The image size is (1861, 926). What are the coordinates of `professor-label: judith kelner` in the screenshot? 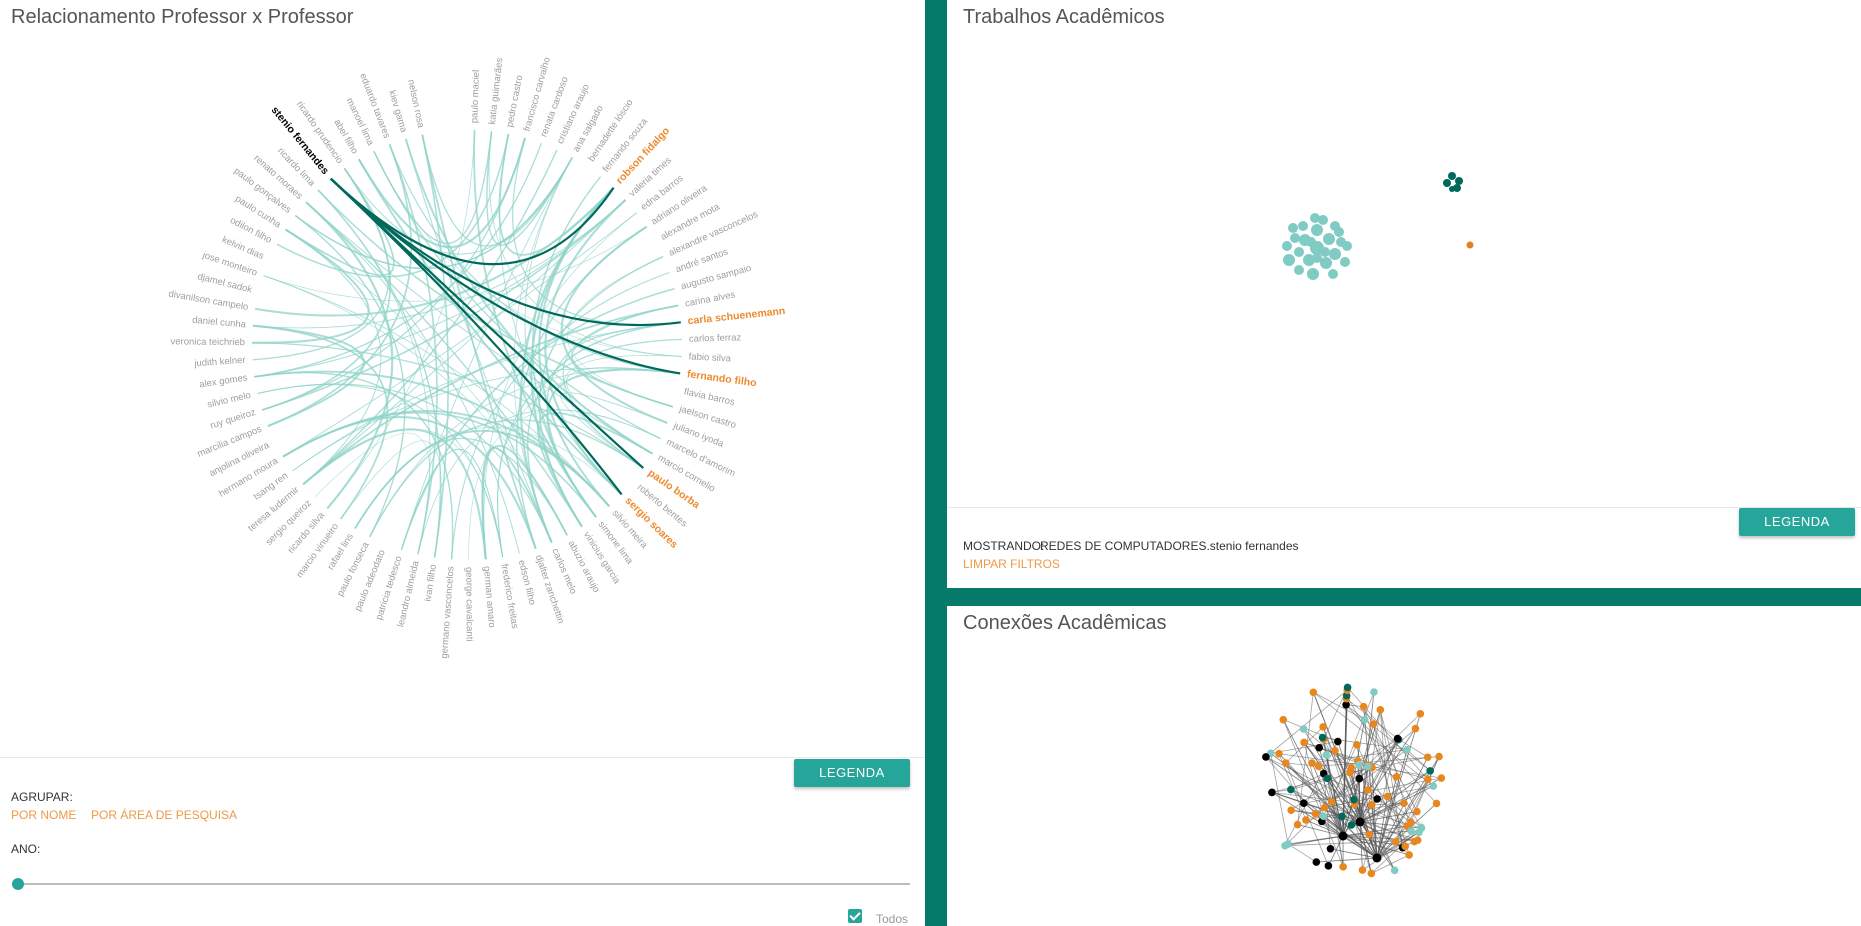 It's located at (219, 362).